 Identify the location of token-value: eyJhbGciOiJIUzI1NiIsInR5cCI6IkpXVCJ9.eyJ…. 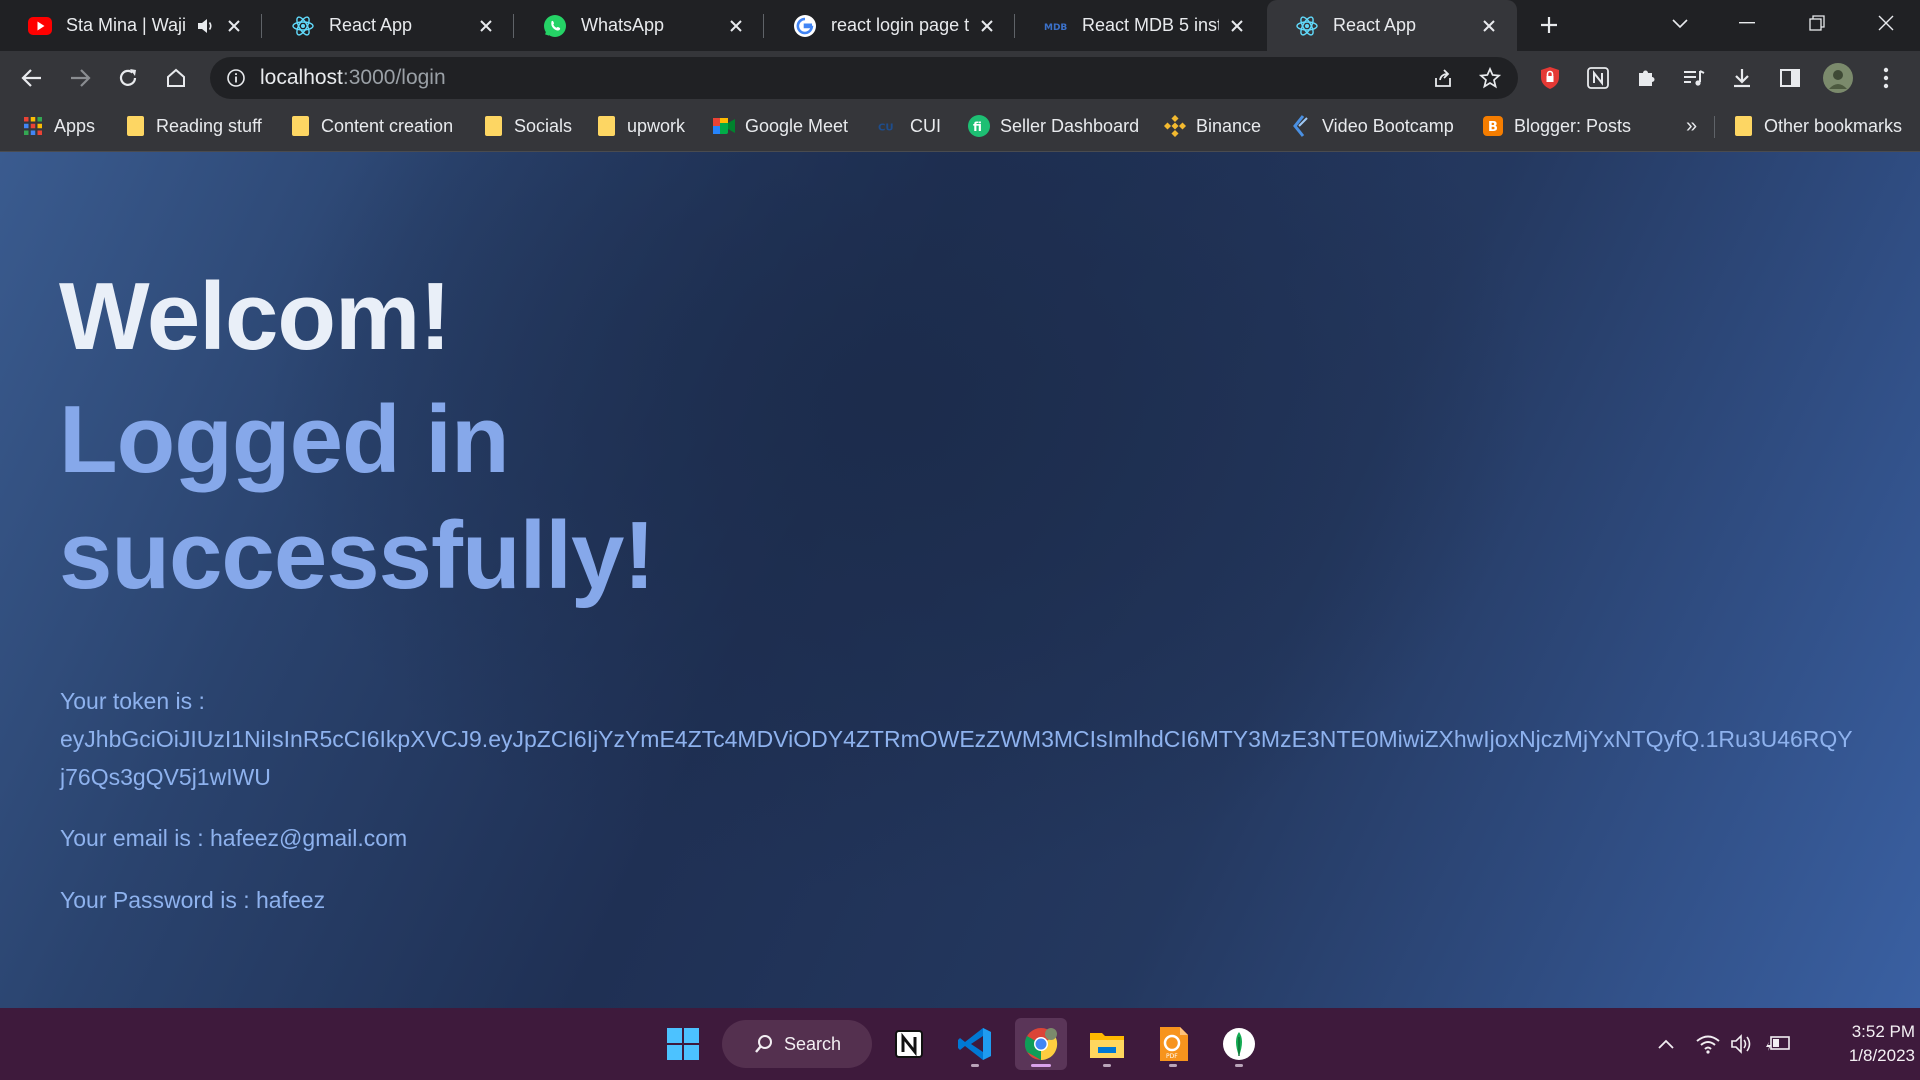
(956, 739).